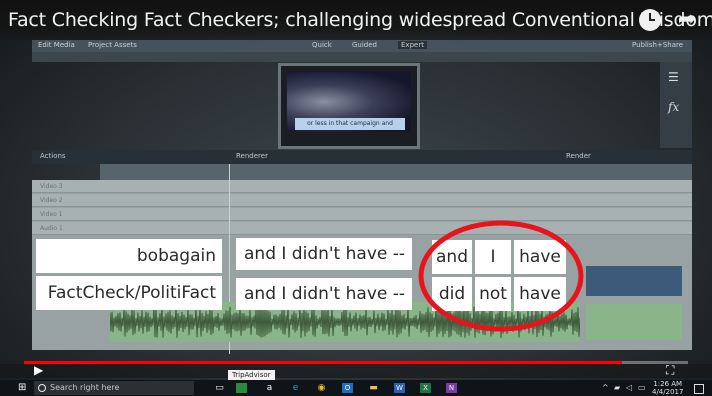 The image size is (712, 396). I want to click on quote-top: and I didn't have --, so click(324, 254).